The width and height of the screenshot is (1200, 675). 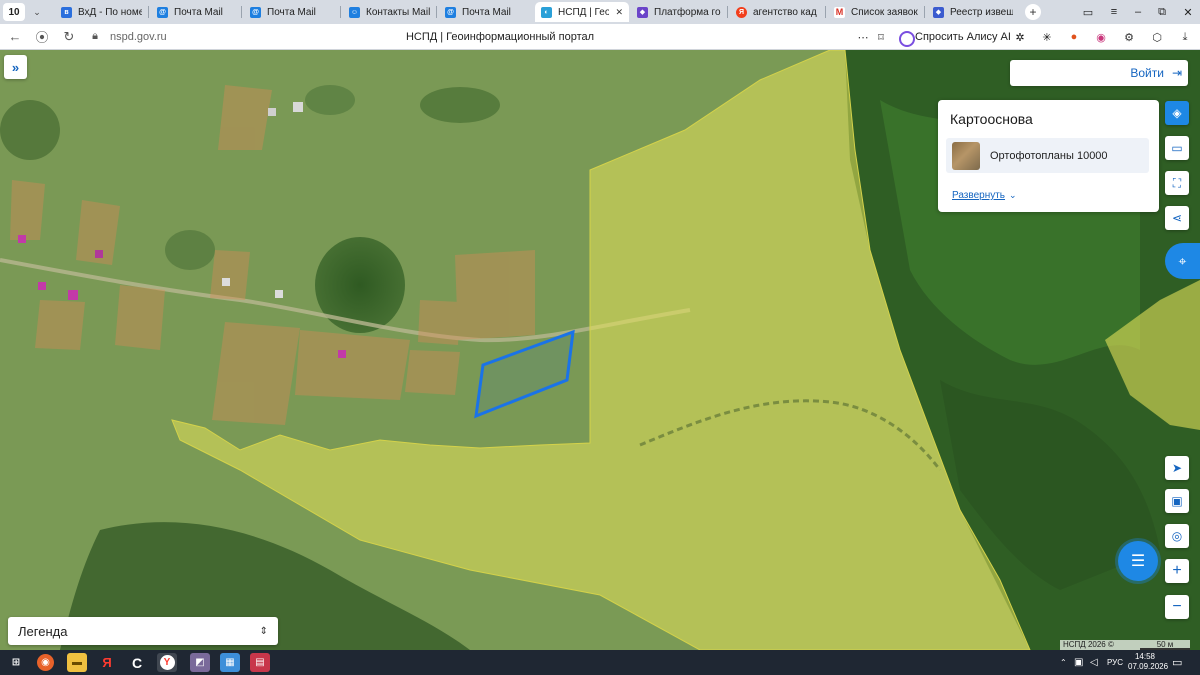 What do you see at coordinates (1047, 37) in the screenshot?
I see `extension-2-icon: ✳` at bounding box center [1047, 37].